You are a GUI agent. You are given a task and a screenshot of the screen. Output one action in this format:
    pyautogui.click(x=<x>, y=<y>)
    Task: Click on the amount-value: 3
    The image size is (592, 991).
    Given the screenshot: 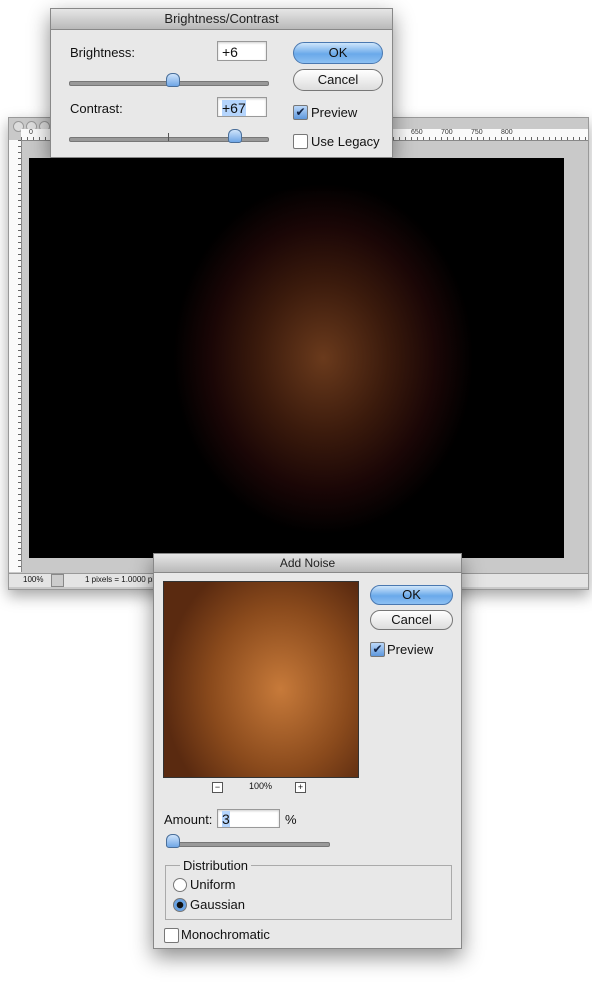 What is the action you would take?
    pyautogui.click(x=226, y=819)
    